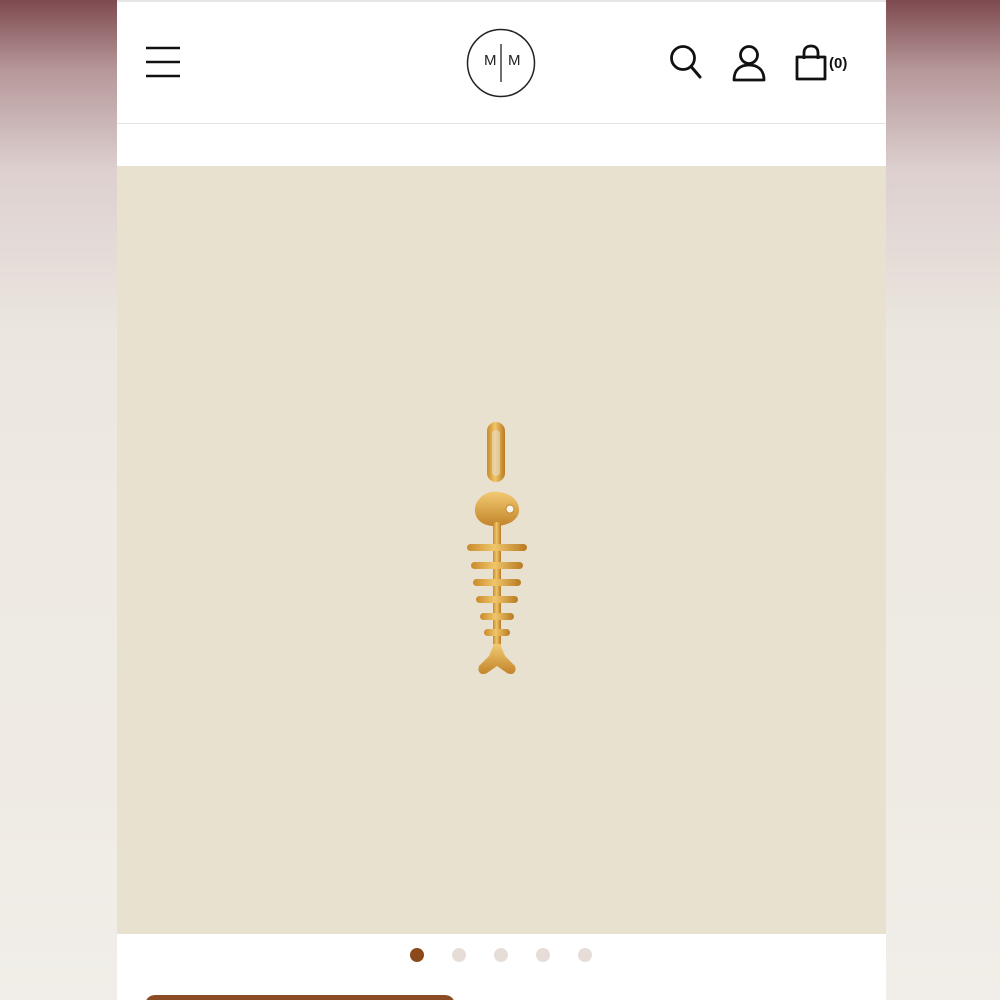 The image size is (1000, 1000). What do you see at coordinates (838, 63) in the screenshot?
I see `cart-count: (0)` at bounding box center [838, 63].